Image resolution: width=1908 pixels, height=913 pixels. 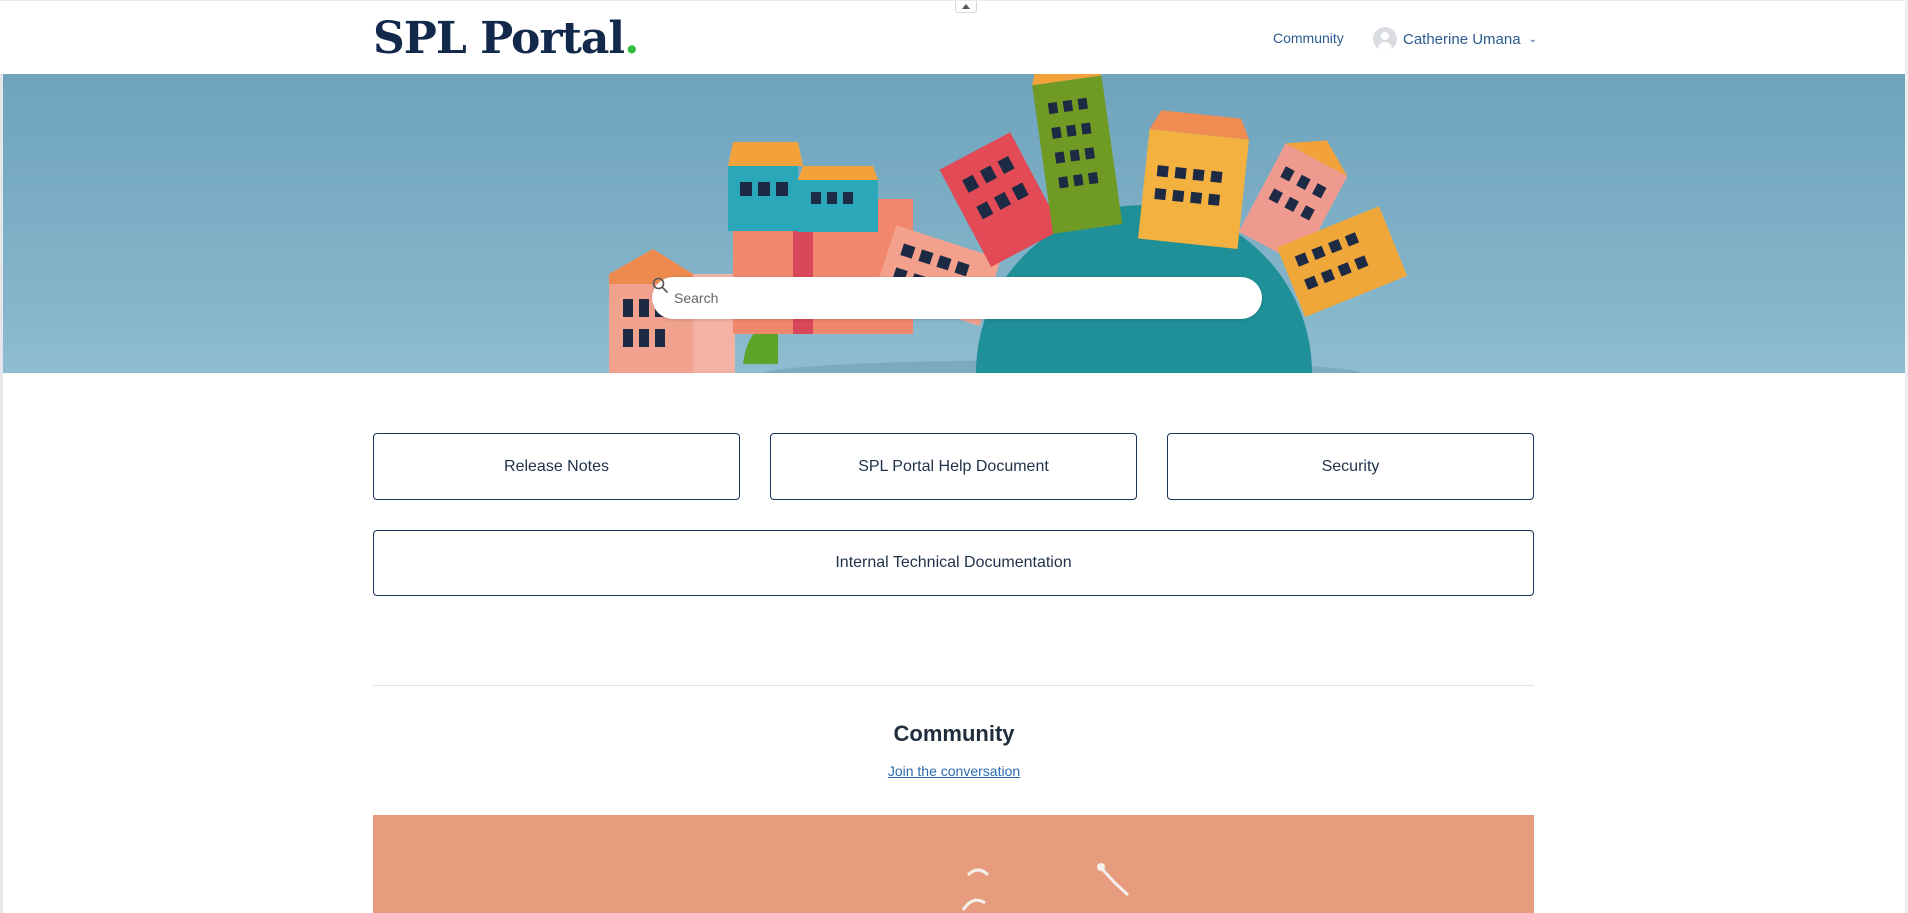 I want to click on logo-text: SPL Portal, so click(x=499, y=38).